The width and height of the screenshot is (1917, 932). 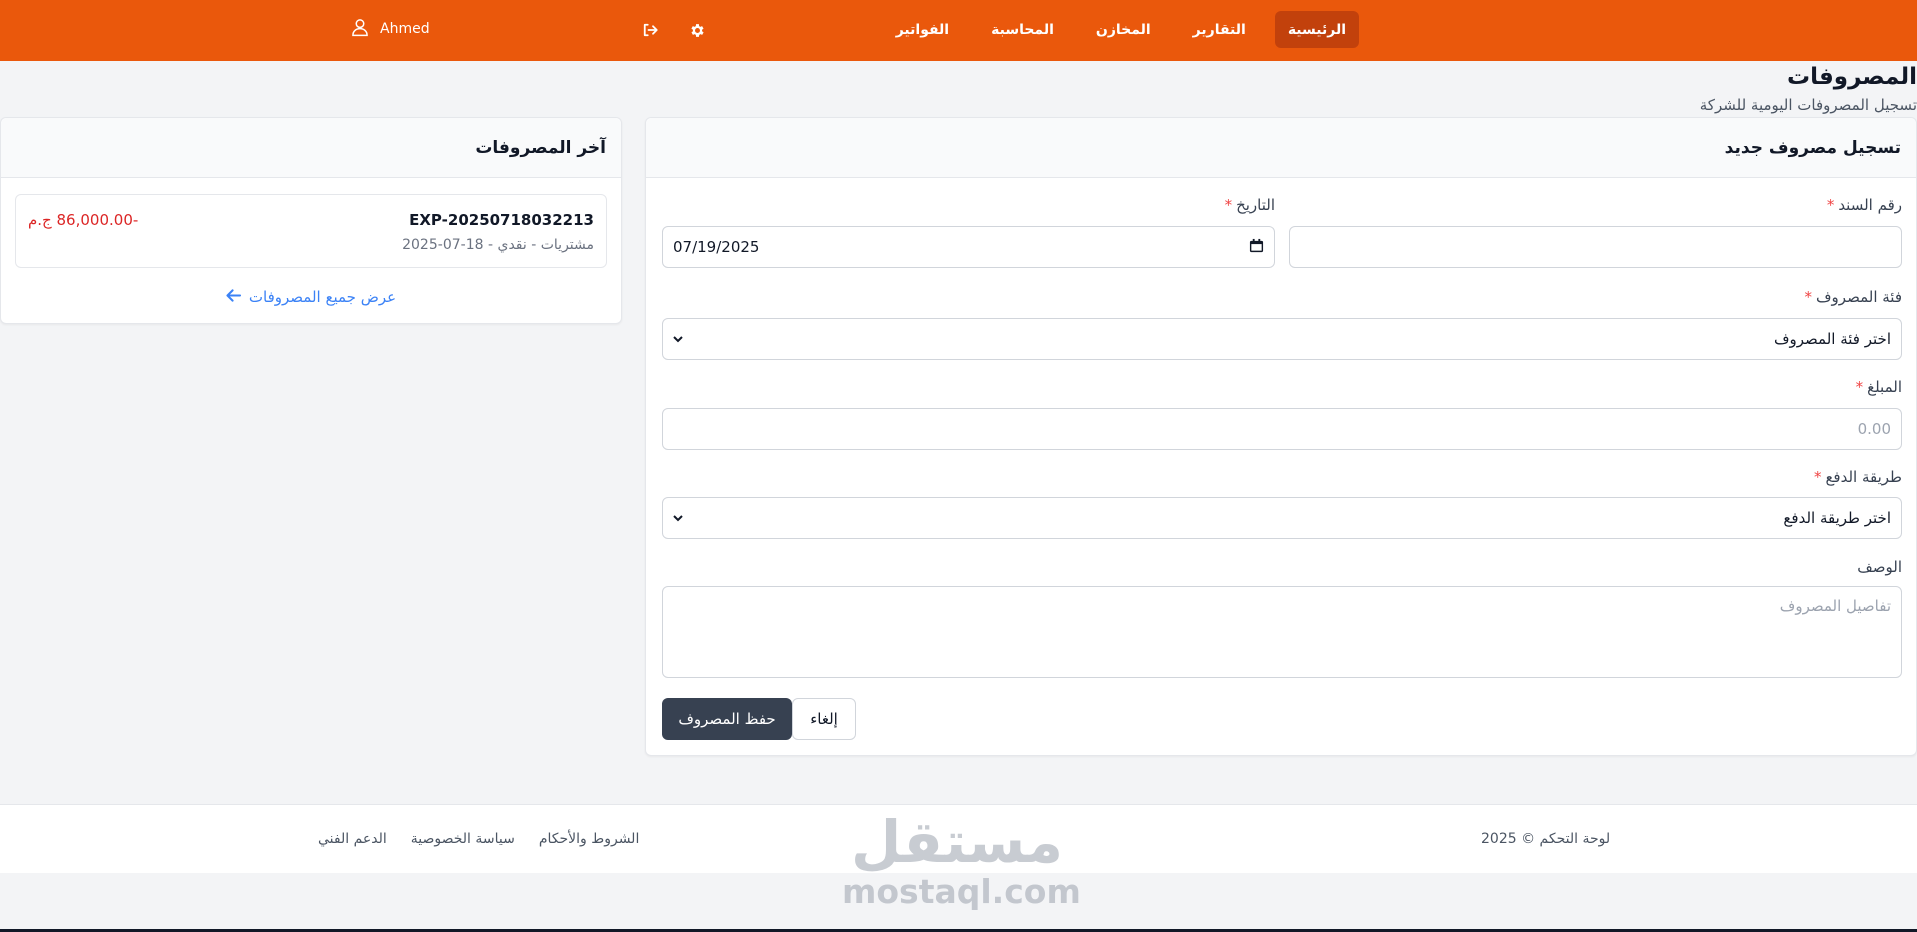 I want to click on voucher-label: رقم السند*, so click(x=1864, y=205).